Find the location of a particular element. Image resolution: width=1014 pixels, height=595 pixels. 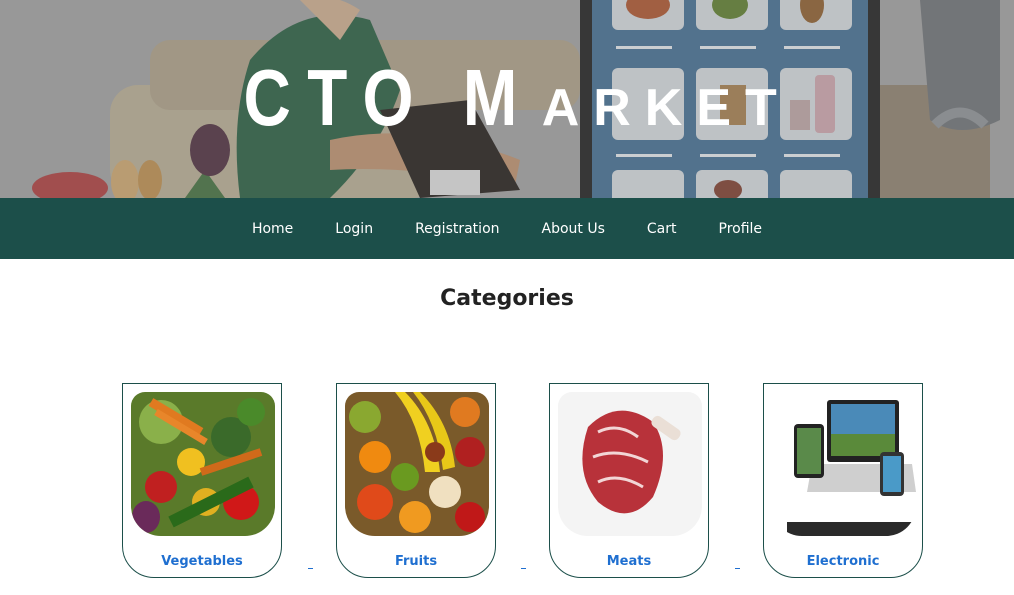

logo-word-market: ARKET is located at coordinates (666, 108).